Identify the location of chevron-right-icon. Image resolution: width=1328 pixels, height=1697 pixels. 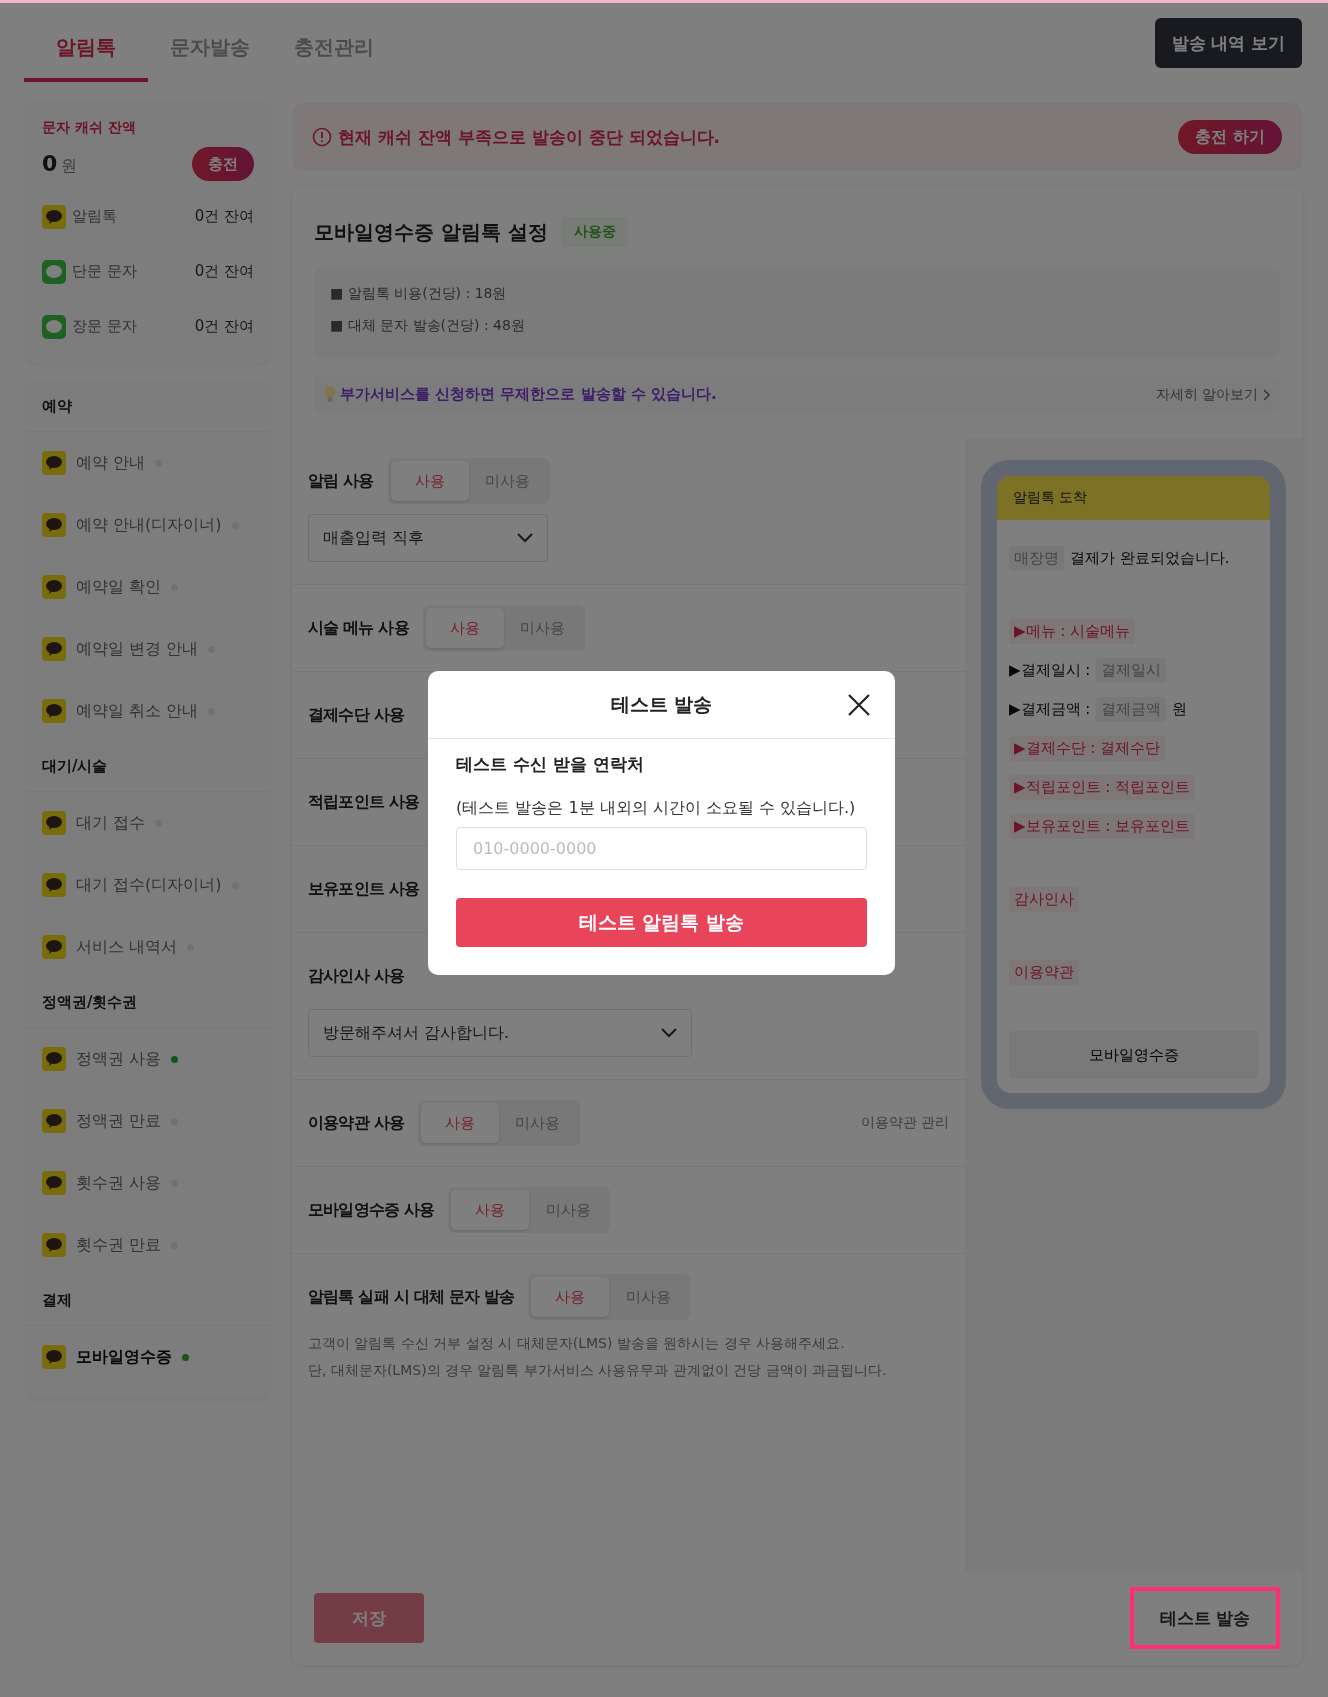
(1266, 394).